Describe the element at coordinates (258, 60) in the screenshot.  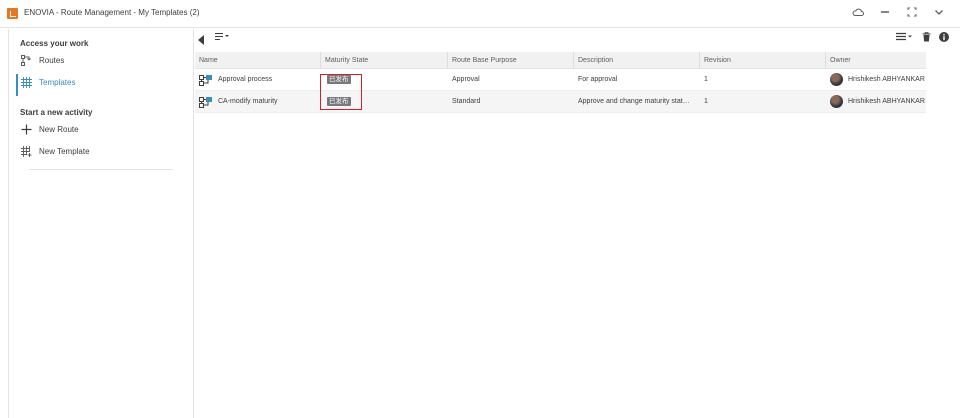
I see `column-header: Name` at that location.